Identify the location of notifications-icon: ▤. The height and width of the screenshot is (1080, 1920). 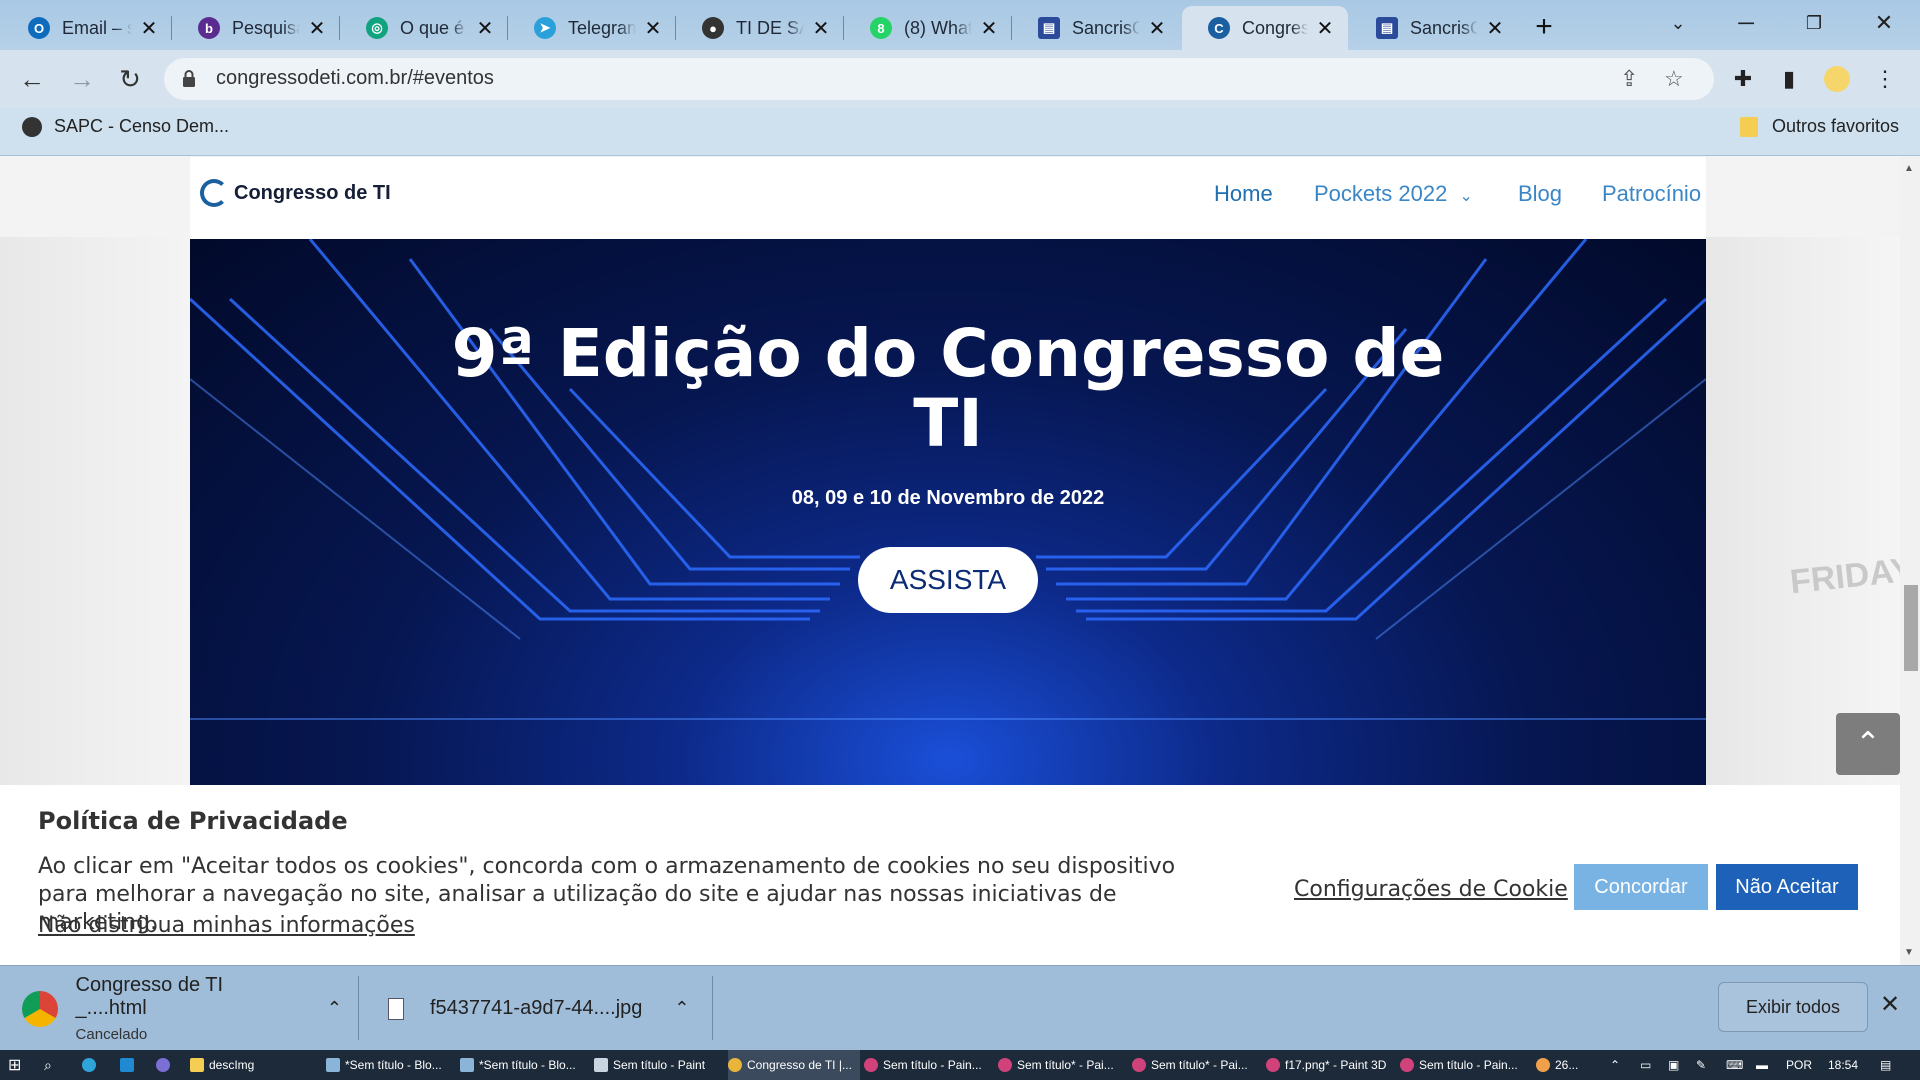
(1888, 1065).